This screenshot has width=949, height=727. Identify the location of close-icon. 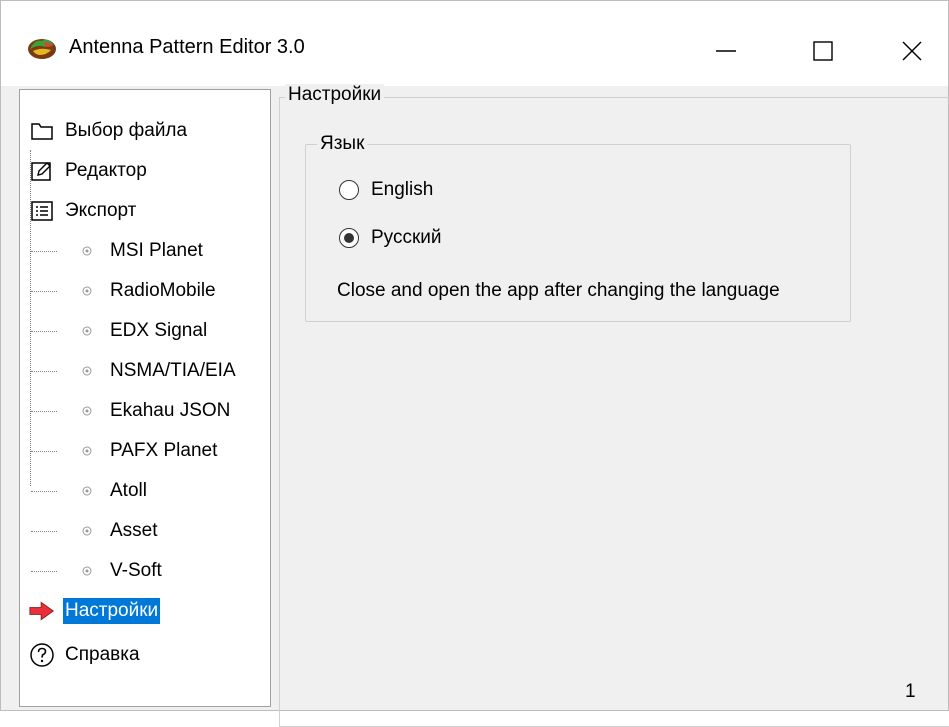
(912, 51).